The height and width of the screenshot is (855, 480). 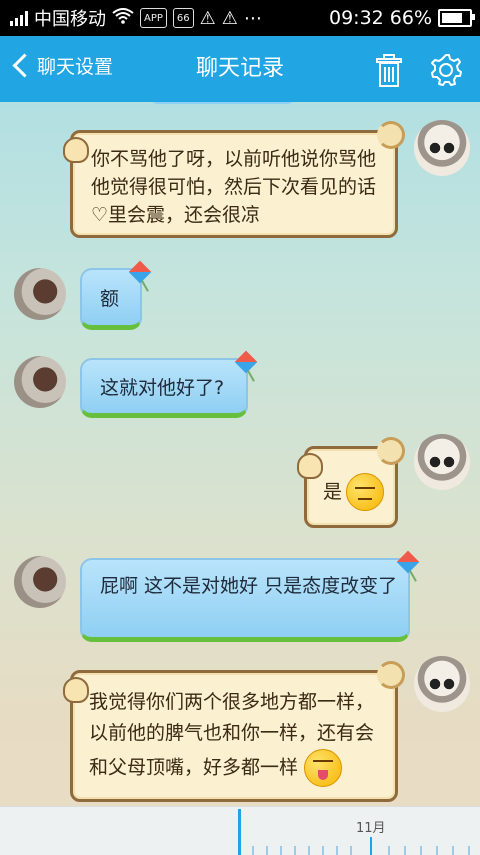 What do you see at coordinates (234, 187) in the screenshot?
I see `message-text: 你不骂他了呀，以前听他说你骂他他觉得很可怕，然后下次看见的话♡里会震，还会很凉` at bounding box center [234, 187].